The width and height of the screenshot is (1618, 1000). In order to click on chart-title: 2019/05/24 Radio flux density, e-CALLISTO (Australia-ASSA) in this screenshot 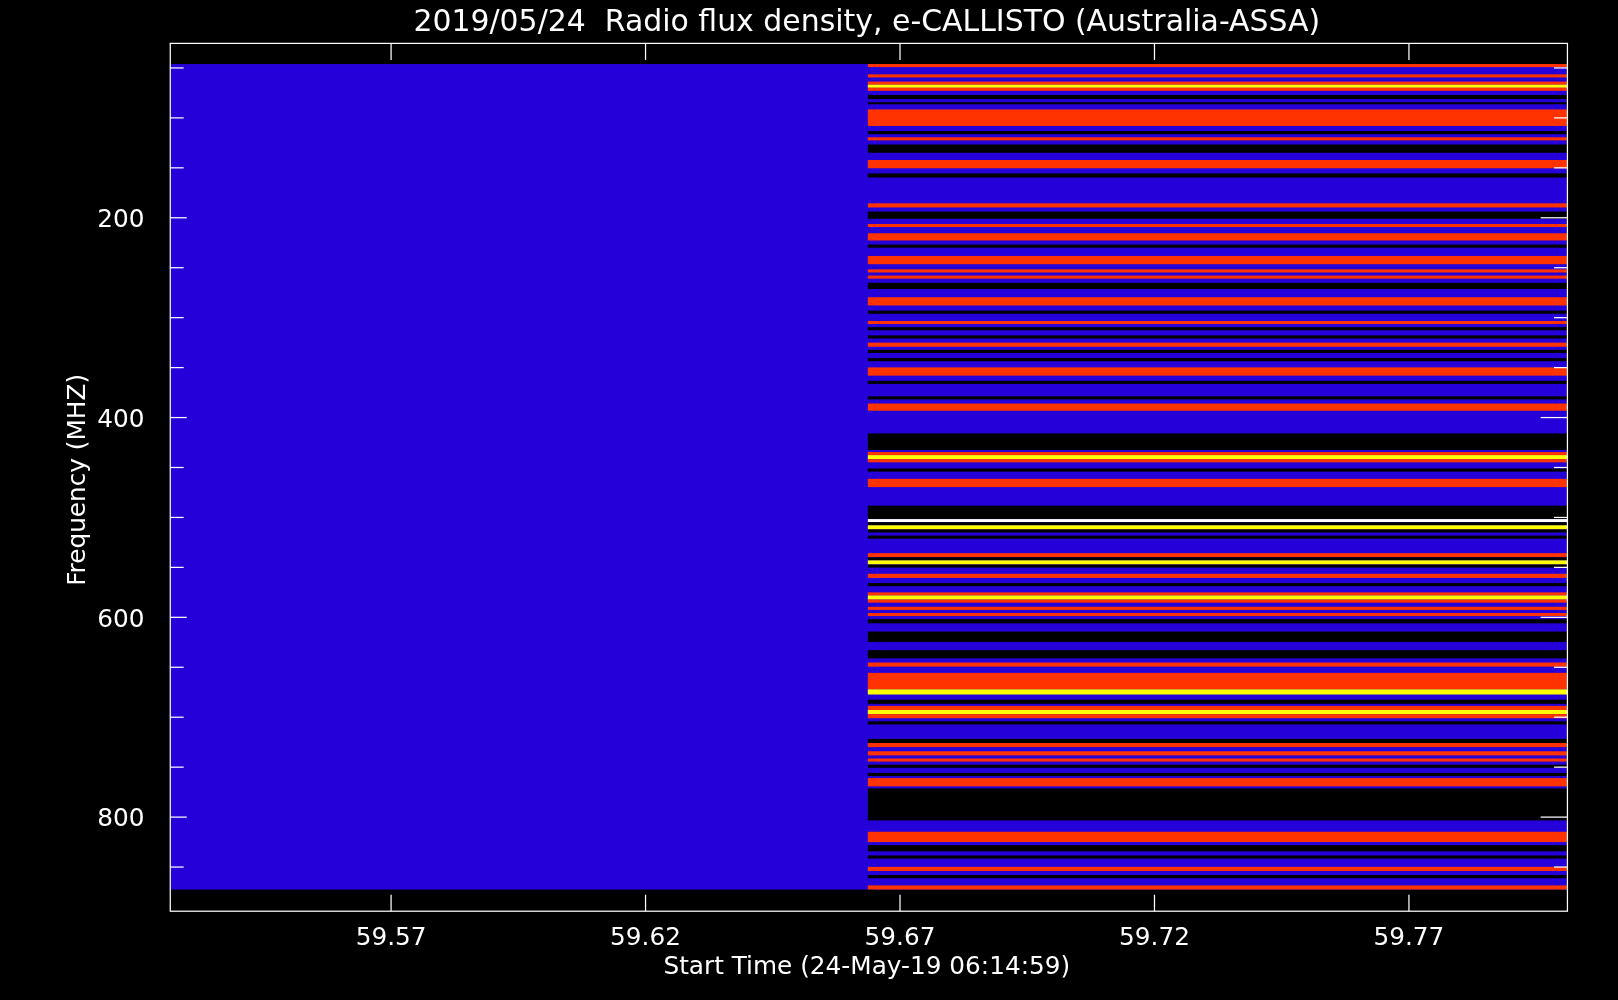, I will do `click(867, 20)`.